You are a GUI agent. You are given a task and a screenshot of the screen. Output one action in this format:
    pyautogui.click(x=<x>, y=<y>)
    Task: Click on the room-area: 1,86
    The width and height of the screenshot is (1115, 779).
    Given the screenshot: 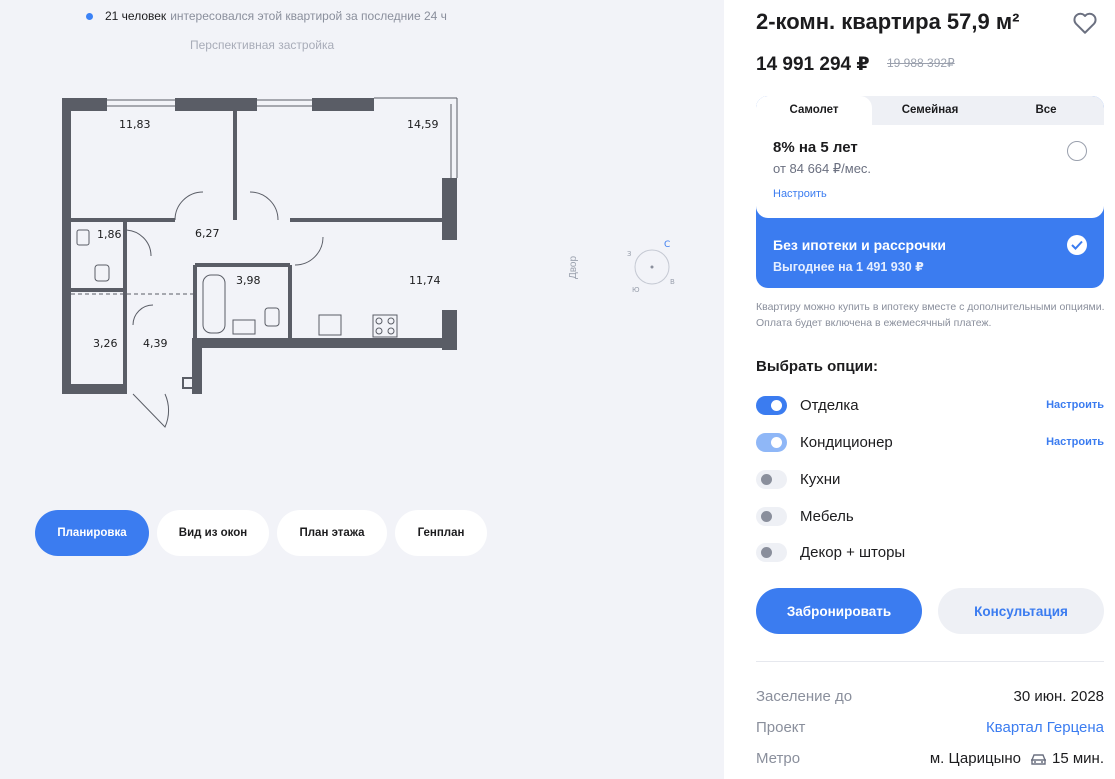 What is the action you would take?
    pyautogui.click(x=109, y=234)
    